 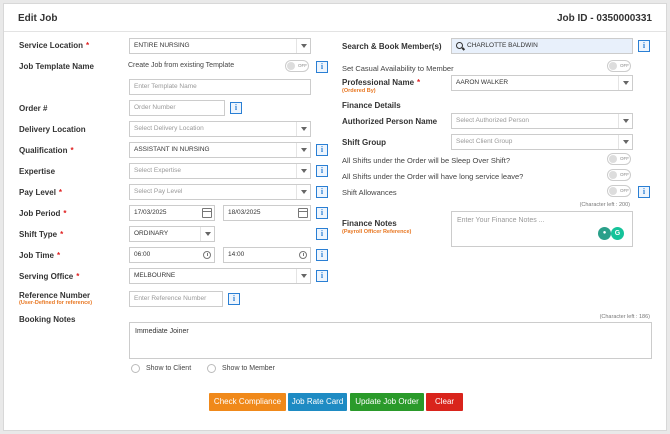 I want to click on long-service-toggle: OFF, so click(x=619, y=175).